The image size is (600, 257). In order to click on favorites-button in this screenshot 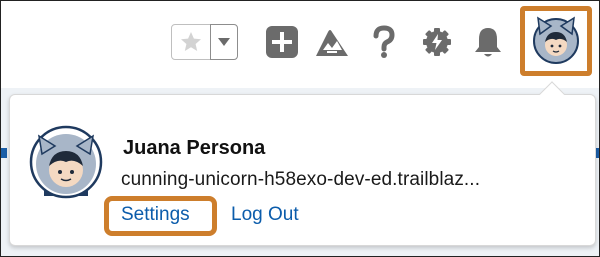, I will do `click(191, 42)`.